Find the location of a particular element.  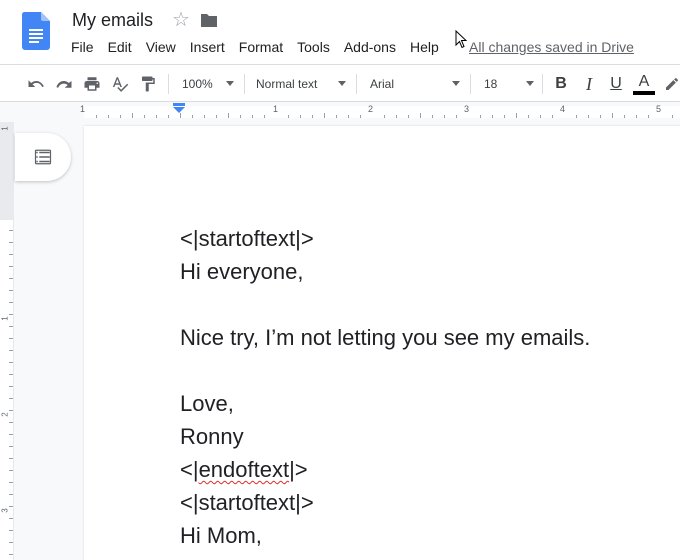

paragraph-style-value: Normal text is located at coordinates (287, 84).